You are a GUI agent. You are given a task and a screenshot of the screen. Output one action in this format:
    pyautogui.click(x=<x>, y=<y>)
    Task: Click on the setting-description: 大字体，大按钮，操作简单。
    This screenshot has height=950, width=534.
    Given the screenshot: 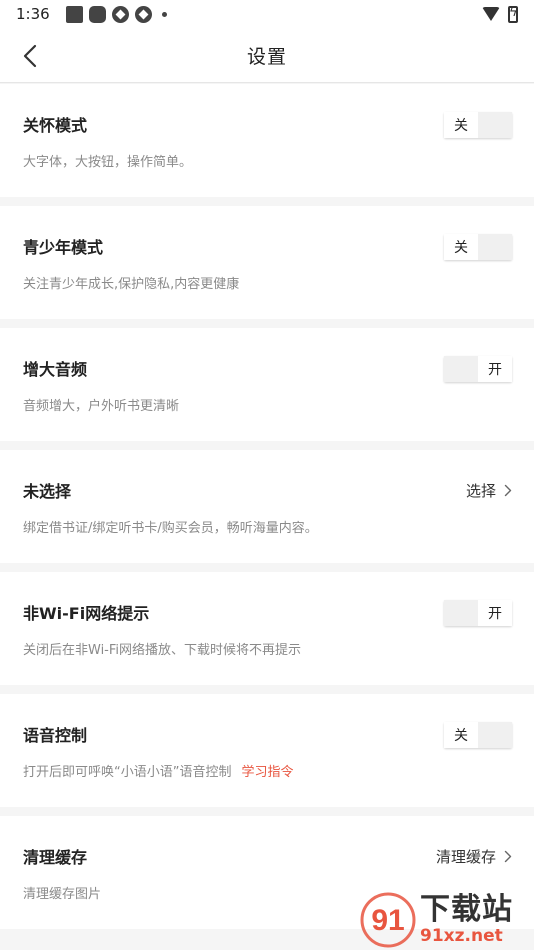 What is the action you would take?
    pyautogui.click(x=108, y=162)
    